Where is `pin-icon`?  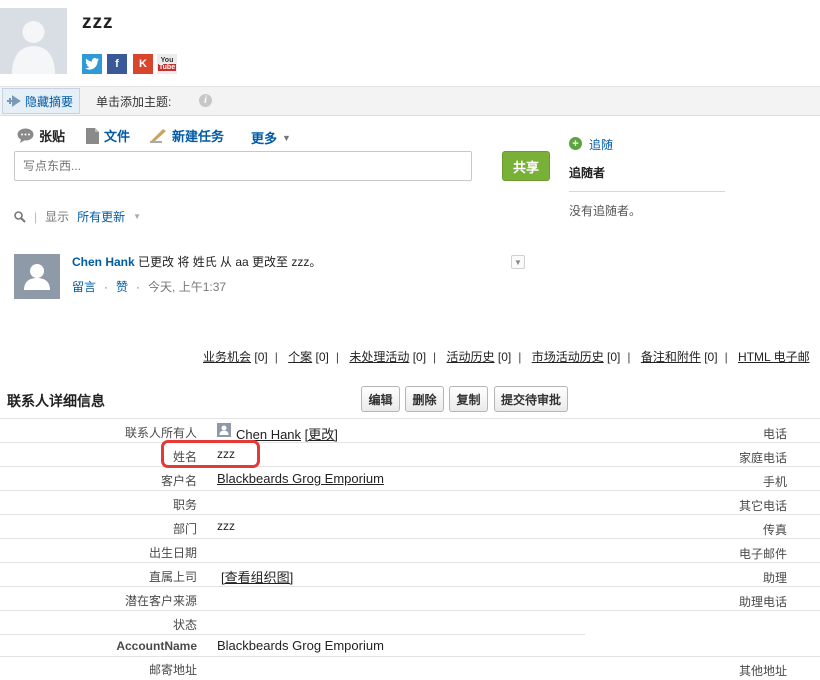
pin-icon is located at coordinates (14, 101).